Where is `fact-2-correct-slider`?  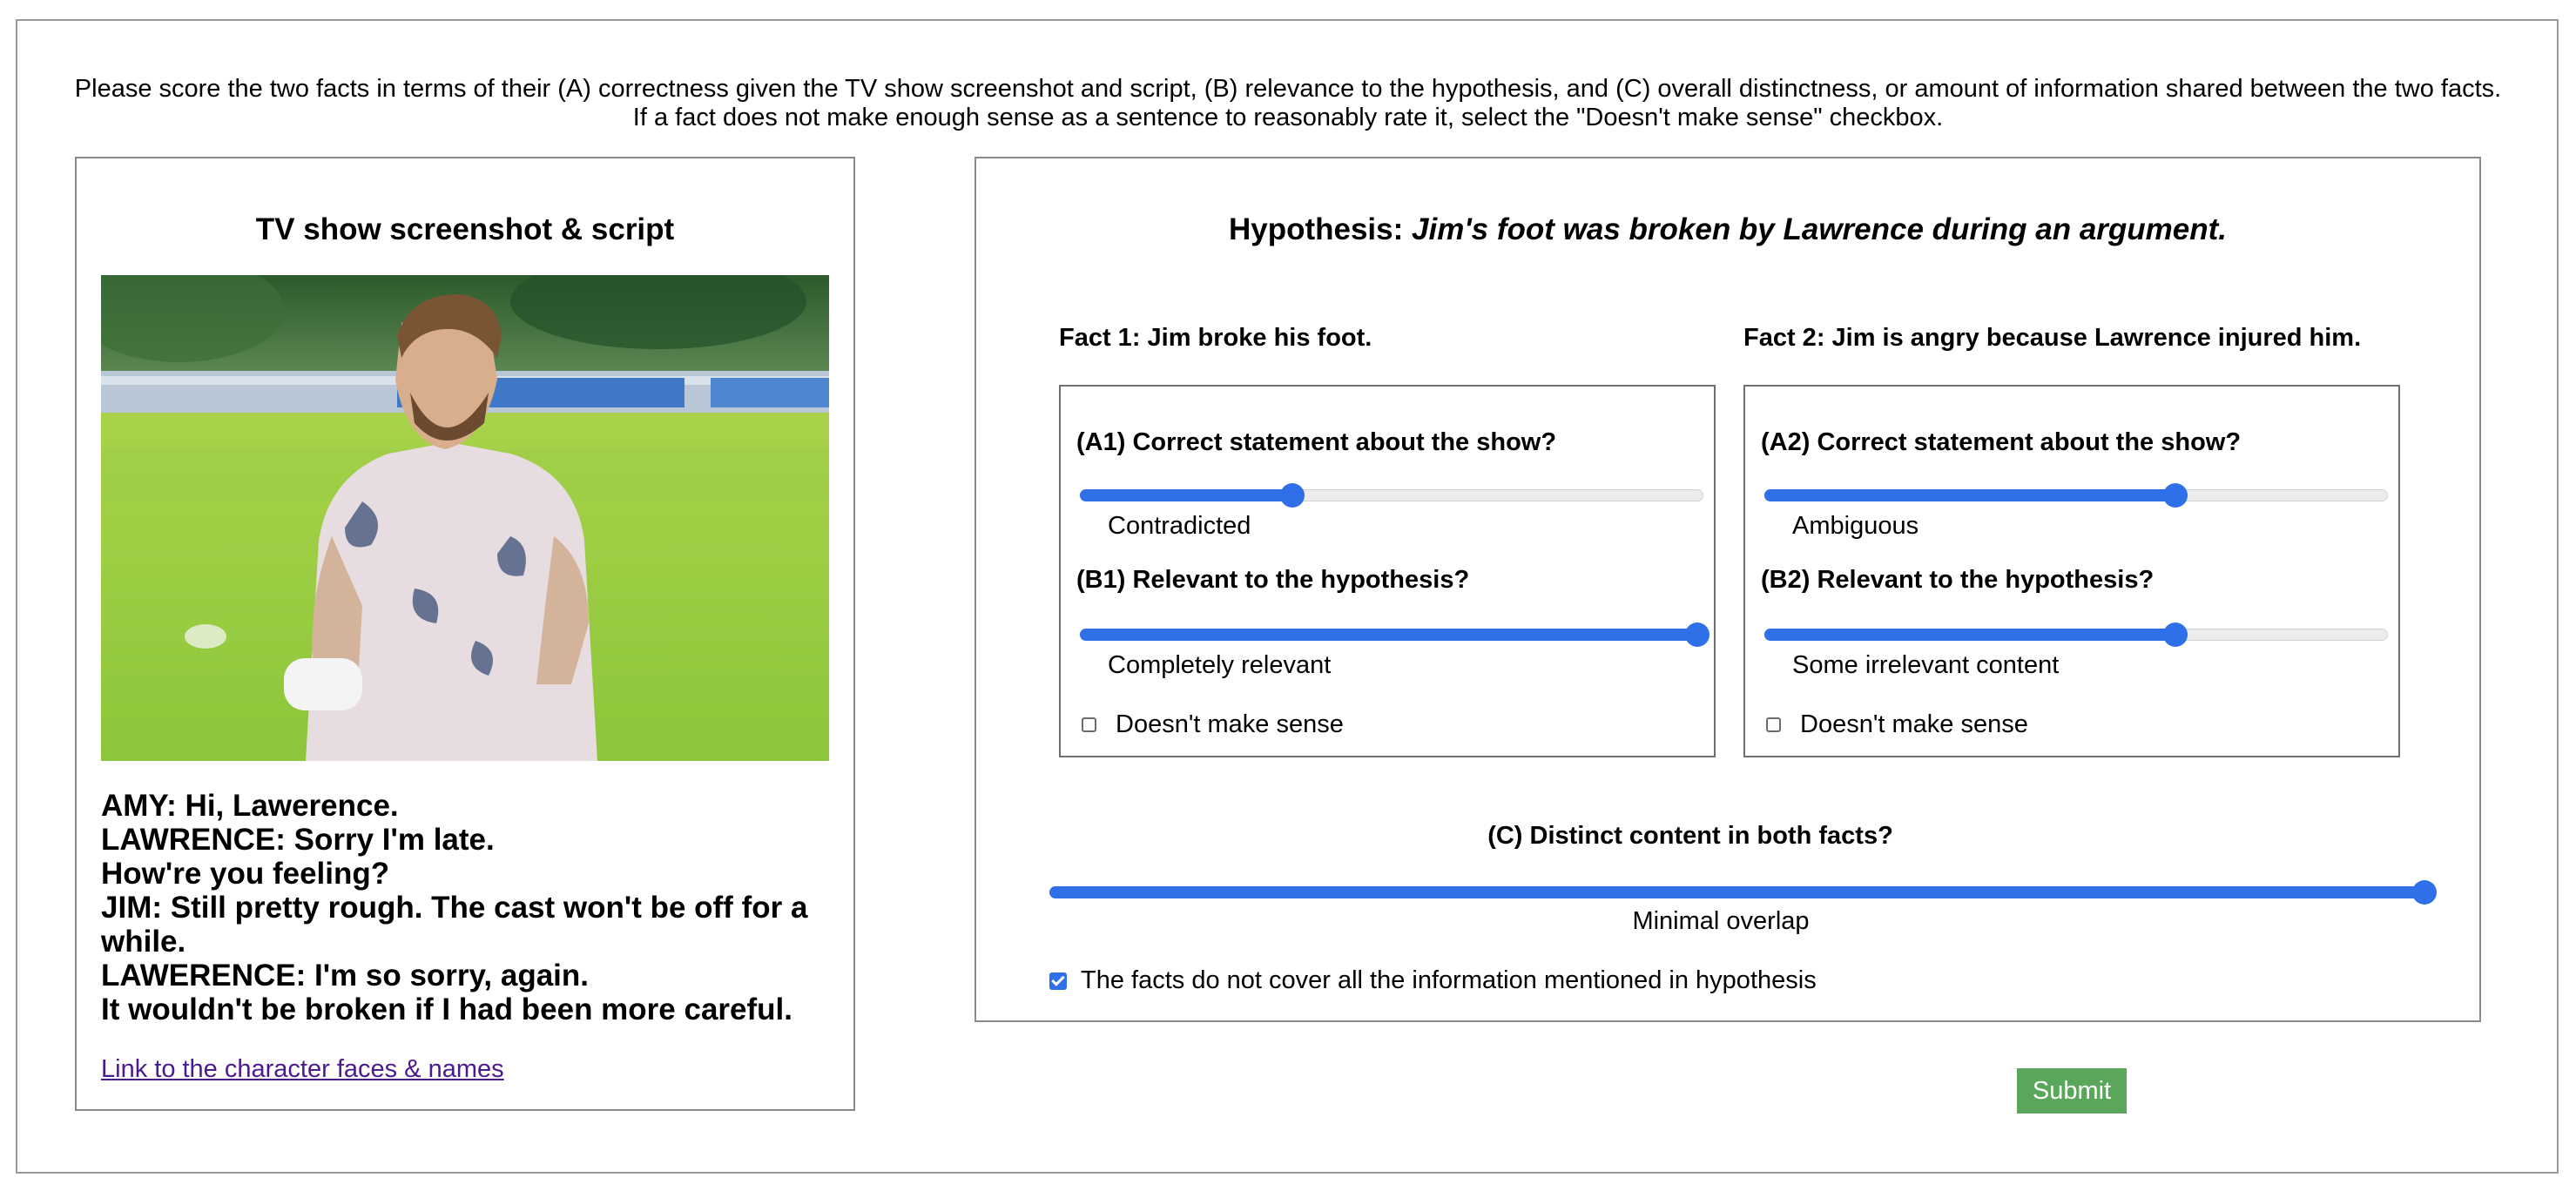
fact-2-correct-slider is located at coordinates (2076, 496).